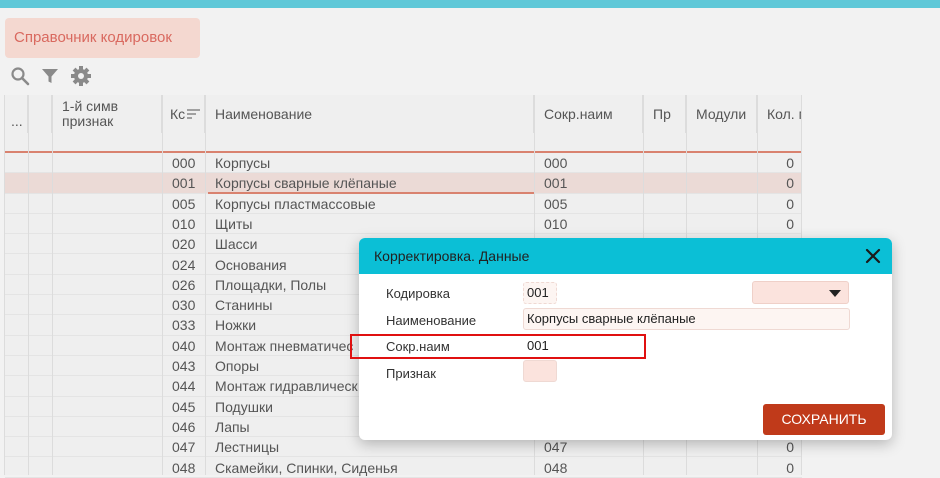 Image resolution: width=940 pixels, height=478 pixels. What do you see at coordinates (556, 447) in the screenshot?
I see `cell-short: 047` at bounding box center [556, 447].